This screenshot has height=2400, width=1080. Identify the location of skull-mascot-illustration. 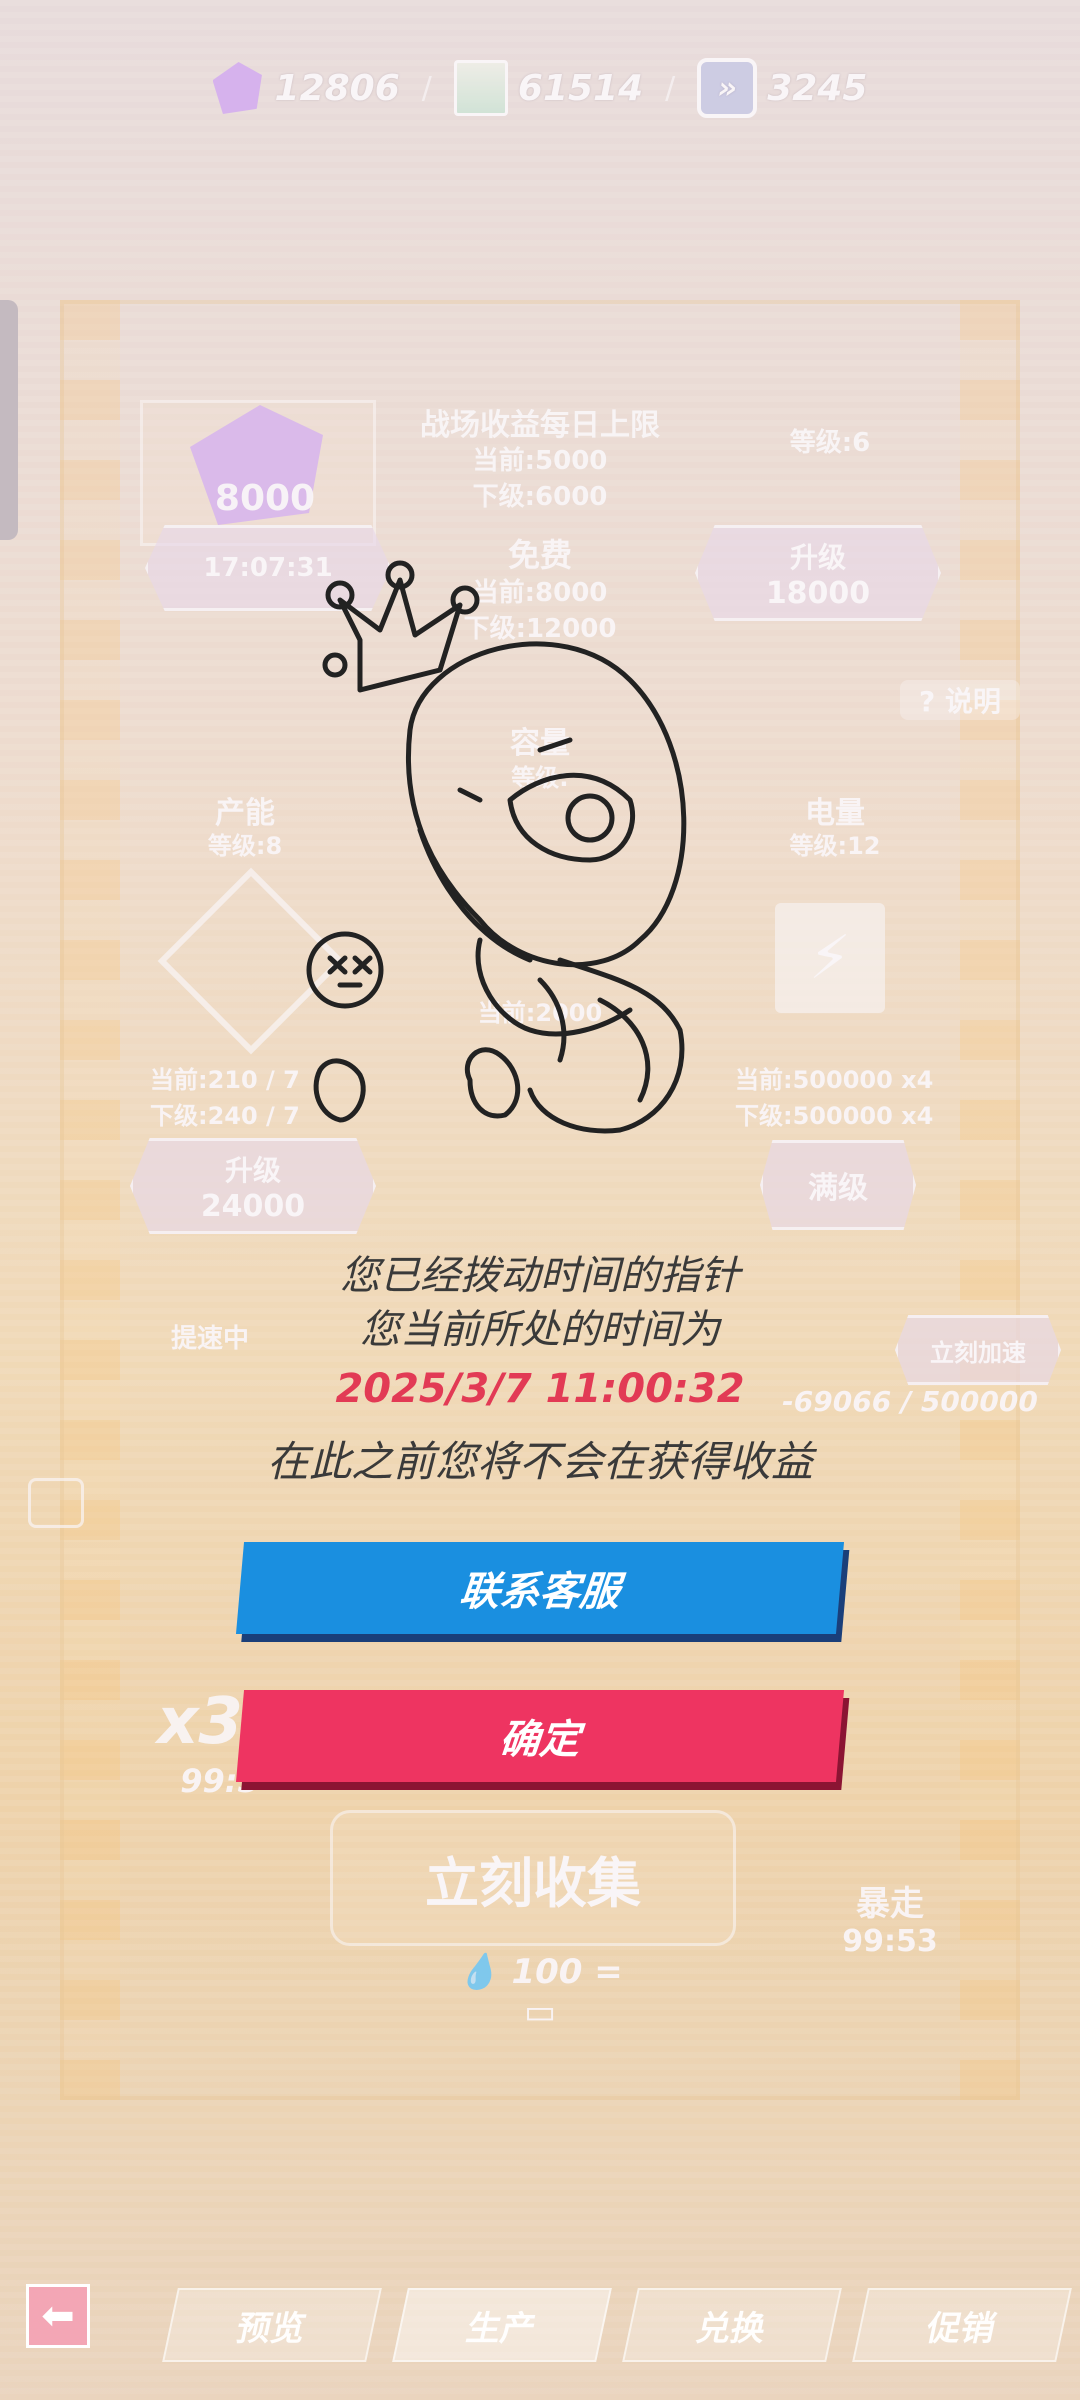
(496, 847).